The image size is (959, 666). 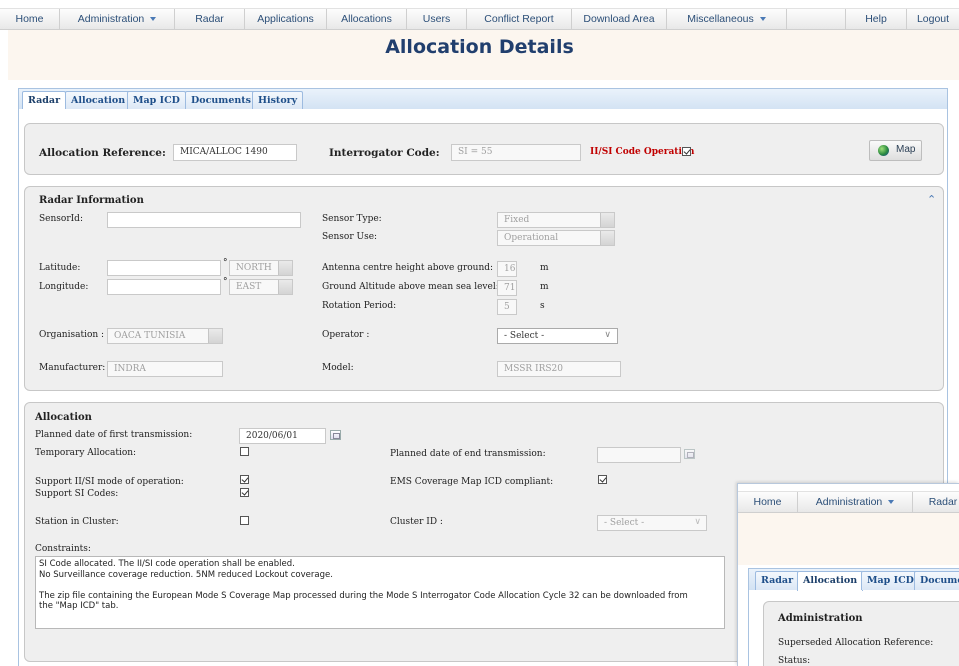 I want to click on nav-allocations: Allocations, so click(x=367, y=19).